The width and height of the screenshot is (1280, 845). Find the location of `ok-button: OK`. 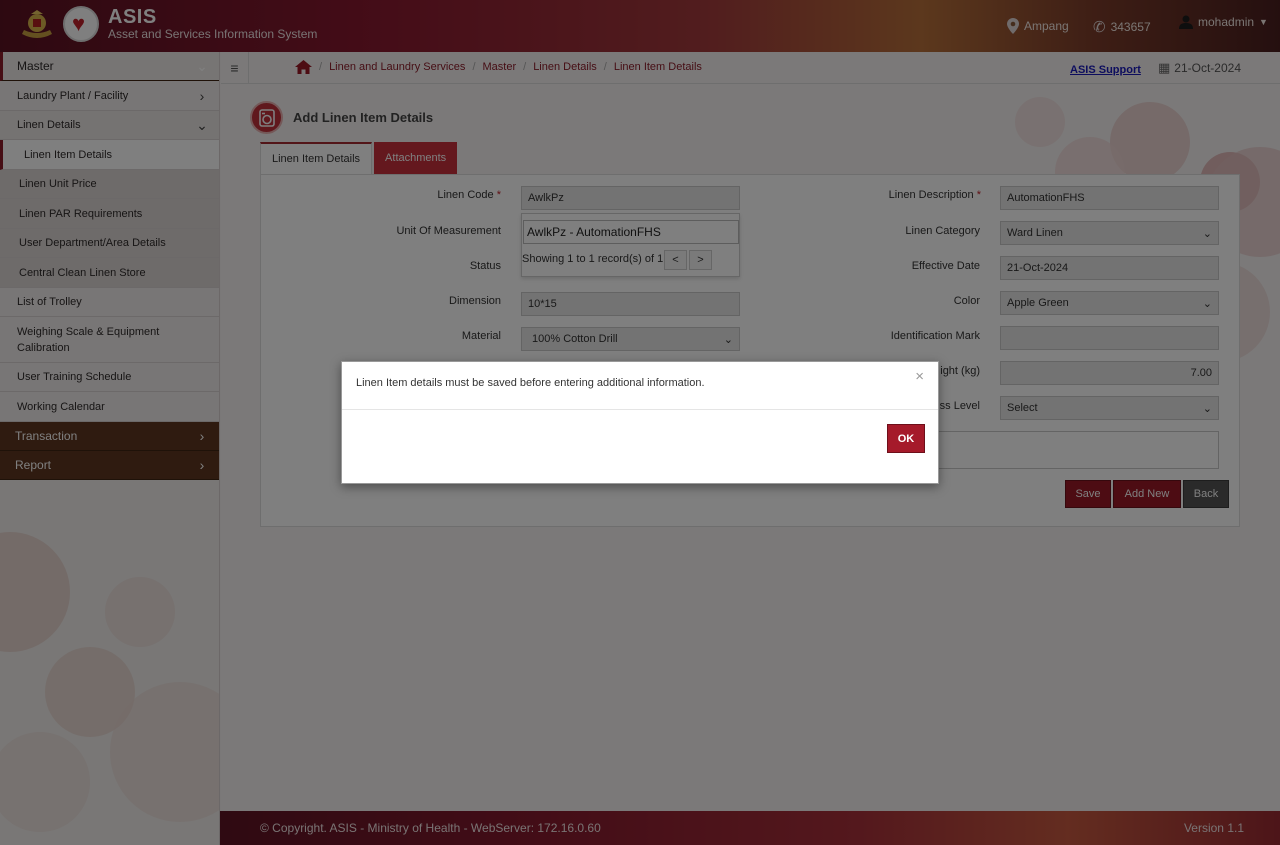

ok-button: OK is located at coordinates (906, 438).